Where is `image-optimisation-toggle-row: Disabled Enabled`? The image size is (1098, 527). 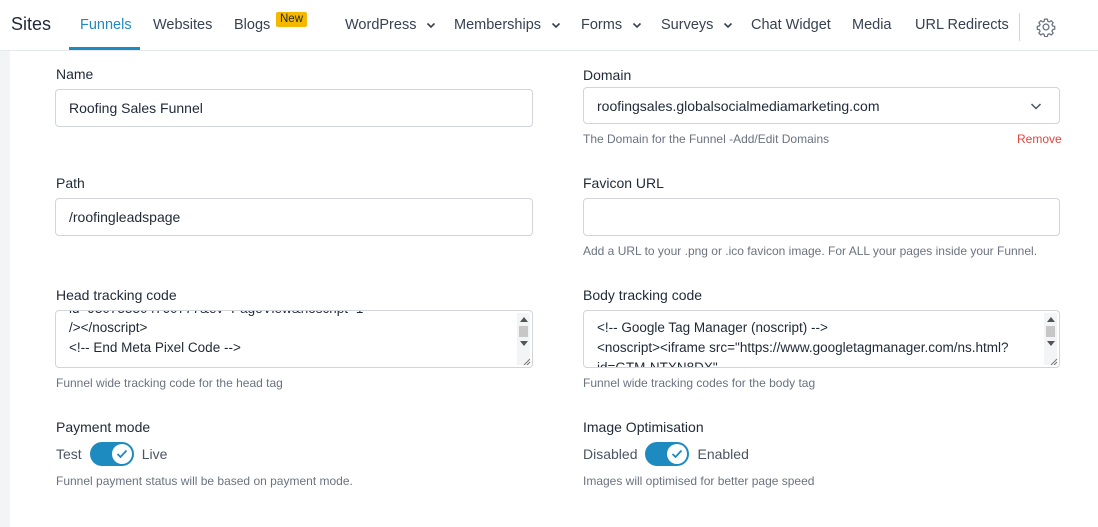 image-optimisation-toggle-row: Disabled Enabled is located at coordinates (666, 454).